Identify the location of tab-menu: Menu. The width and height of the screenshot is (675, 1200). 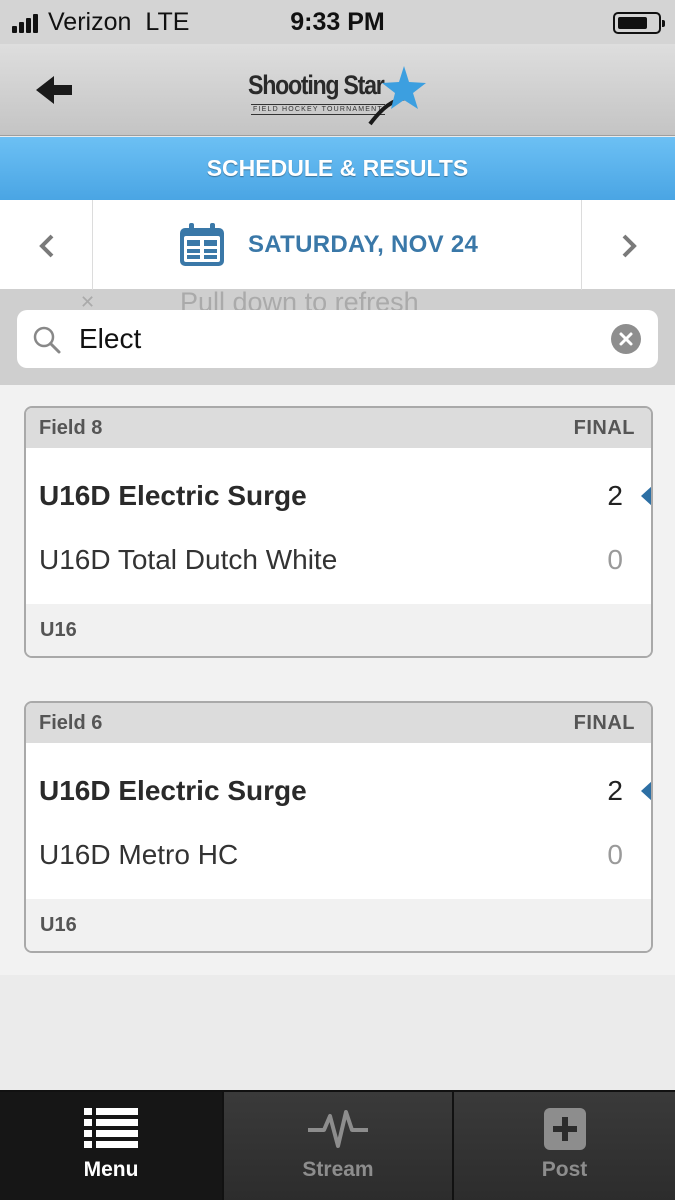
(111, 1146).